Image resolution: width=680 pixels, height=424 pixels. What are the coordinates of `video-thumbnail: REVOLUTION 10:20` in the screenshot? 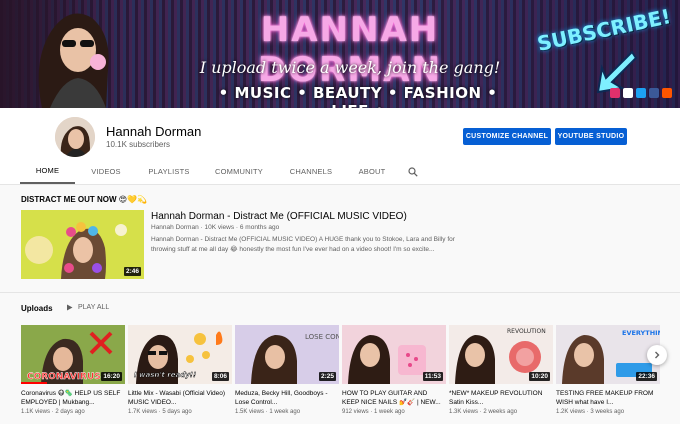 It's located at (501, 354).